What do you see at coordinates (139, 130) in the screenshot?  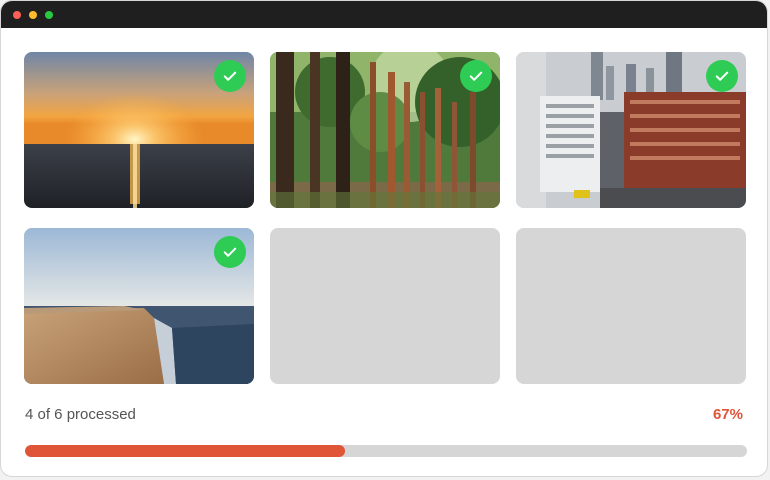 I see `gallery-tile-sunset` at bounding box center [139, 130].